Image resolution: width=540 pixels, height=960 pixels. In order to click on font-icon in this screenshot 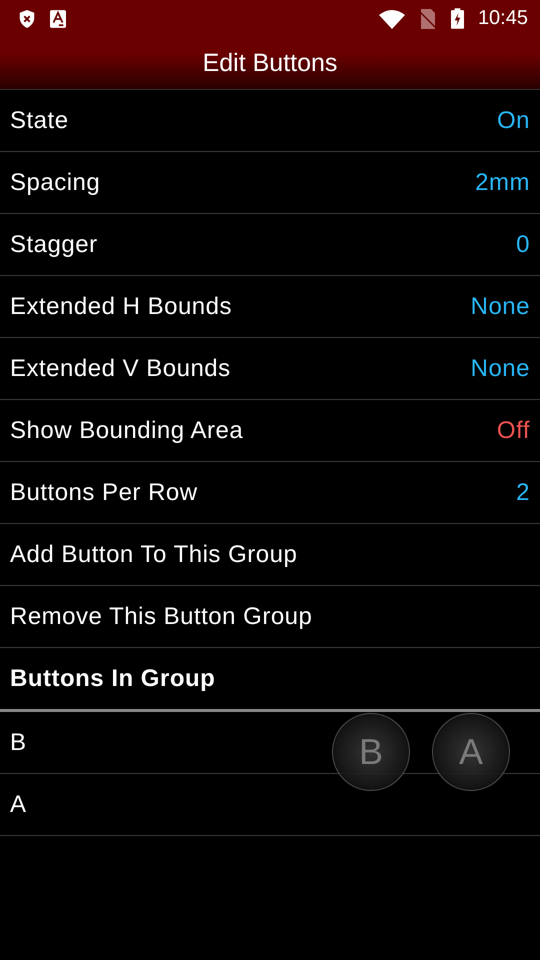, I will do `click(58, 19)`.